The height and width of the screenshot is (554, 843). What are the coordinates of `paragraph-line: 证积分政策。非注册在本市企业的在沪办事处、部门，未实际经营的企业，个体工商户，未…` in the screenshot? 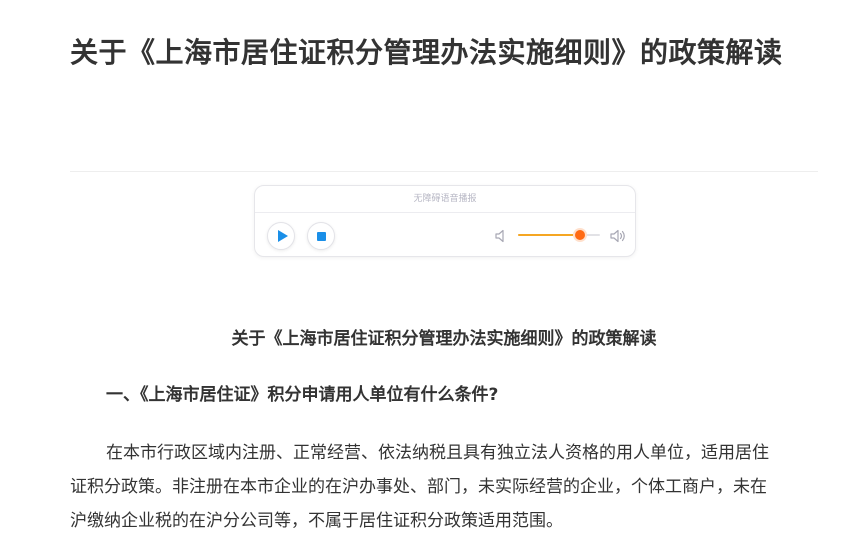 It's located at (418, 487).